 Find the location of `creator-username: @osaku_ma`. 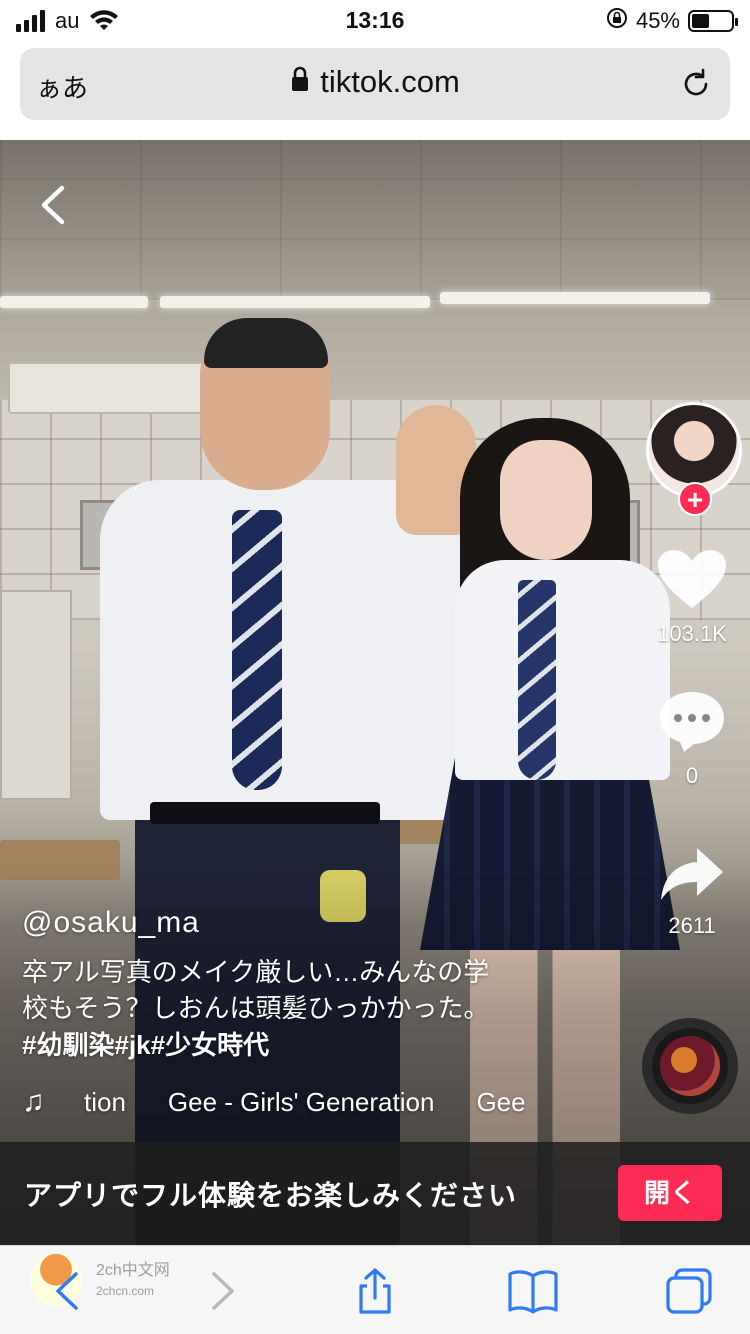

creator-username: @osaku_ma is located at coordinates (312, 923).